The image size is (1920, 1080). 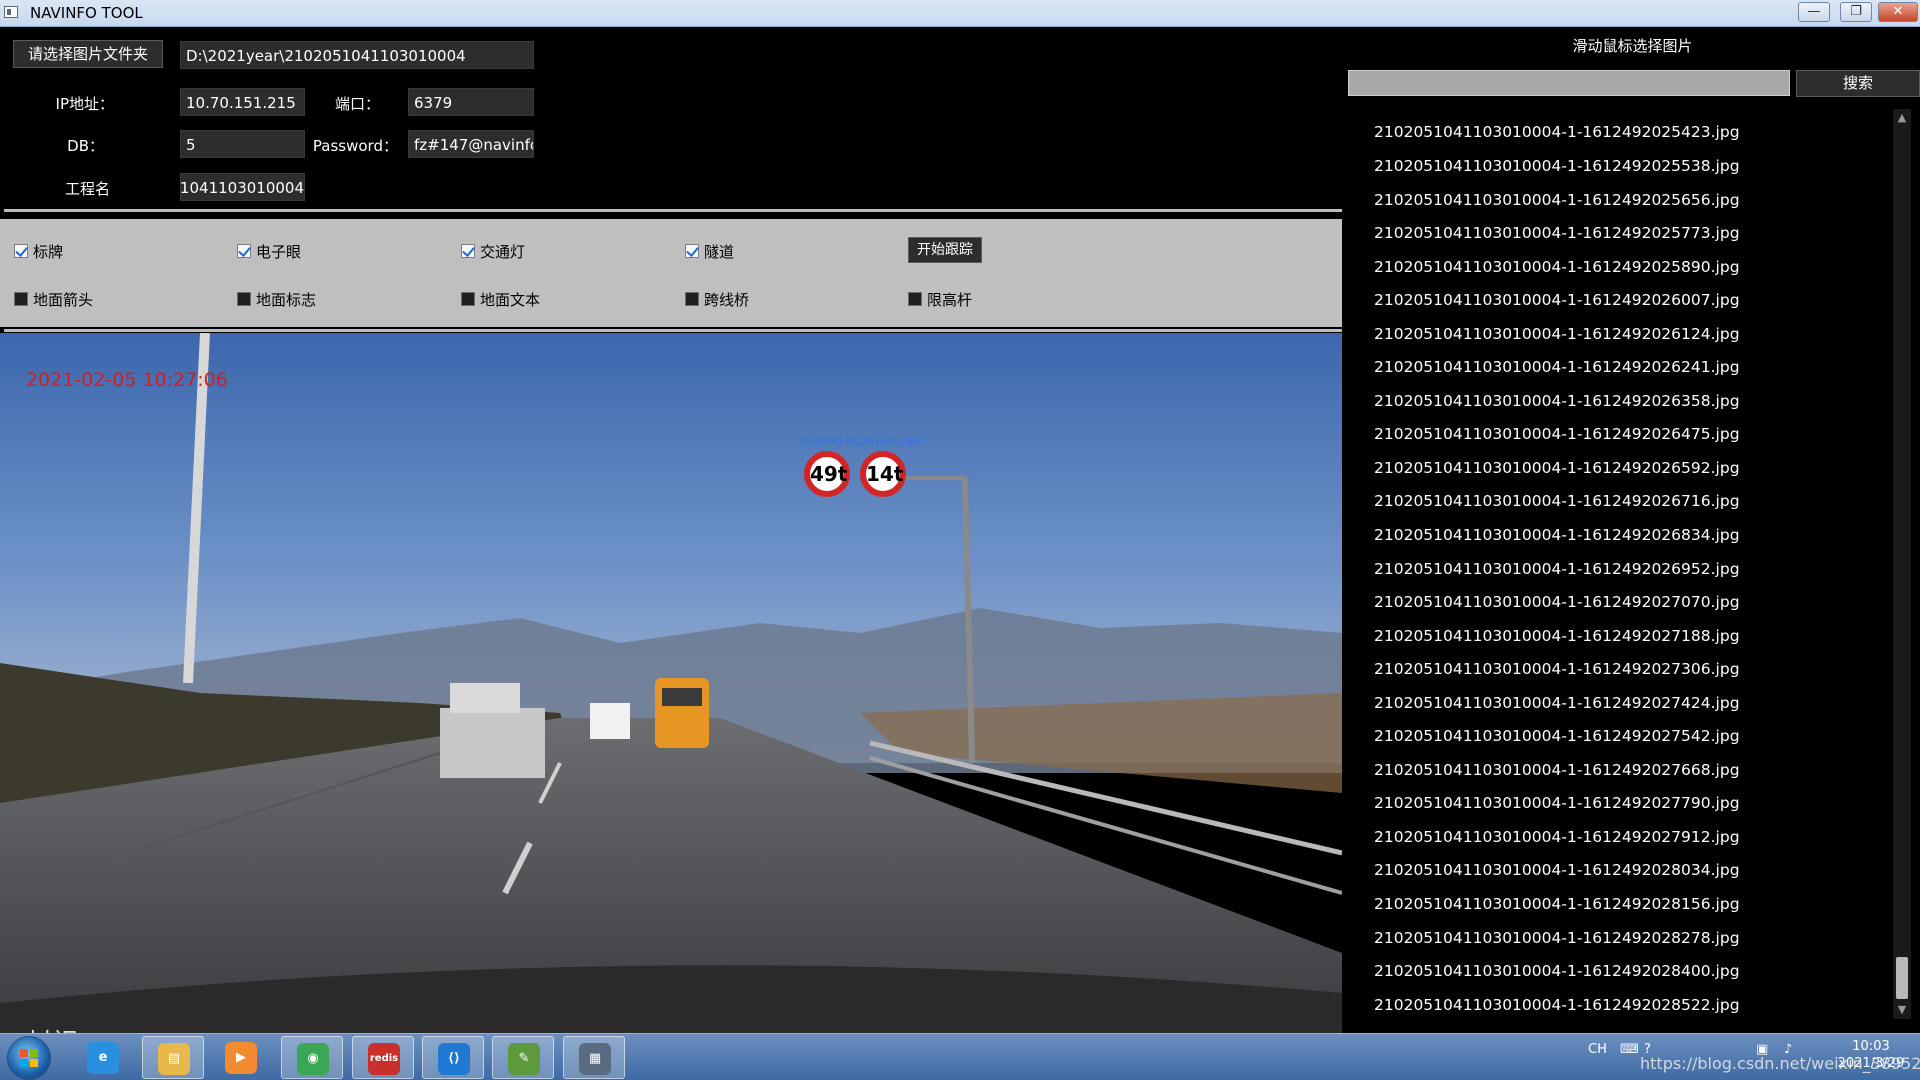 What do you see at coordinates (1871, 1055) in the screenshot?
I see `system-clock: 10:03 2021/3/29` at bounding box center [1871, 1055].